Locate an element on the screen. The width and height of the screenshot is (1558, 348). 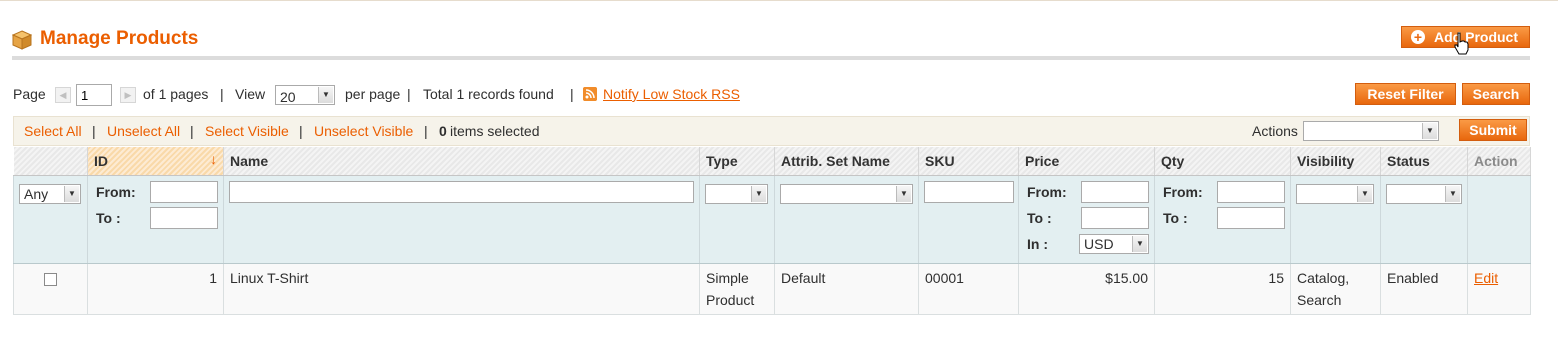
view-label: View is located at coordinates (250, 94).